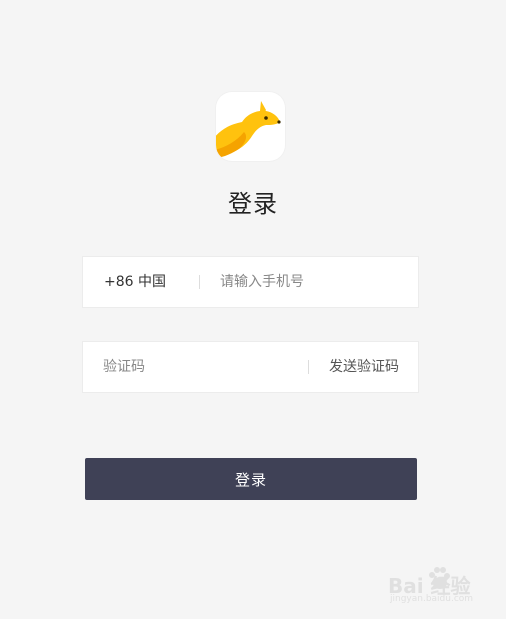  I want to click on login-button: 登录, so click(251, 479).